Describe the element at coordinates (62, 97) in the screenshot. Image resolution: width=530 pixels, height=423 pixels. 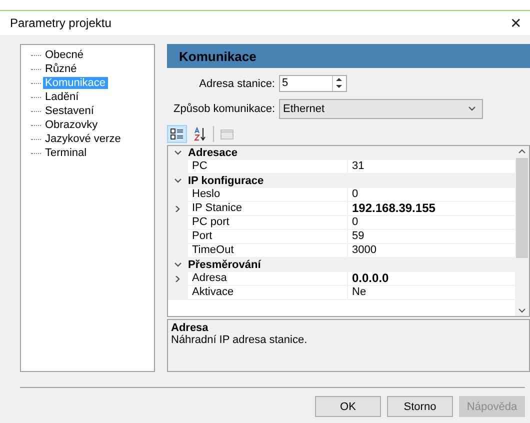
I see `tree-item: Ladění` at that location.